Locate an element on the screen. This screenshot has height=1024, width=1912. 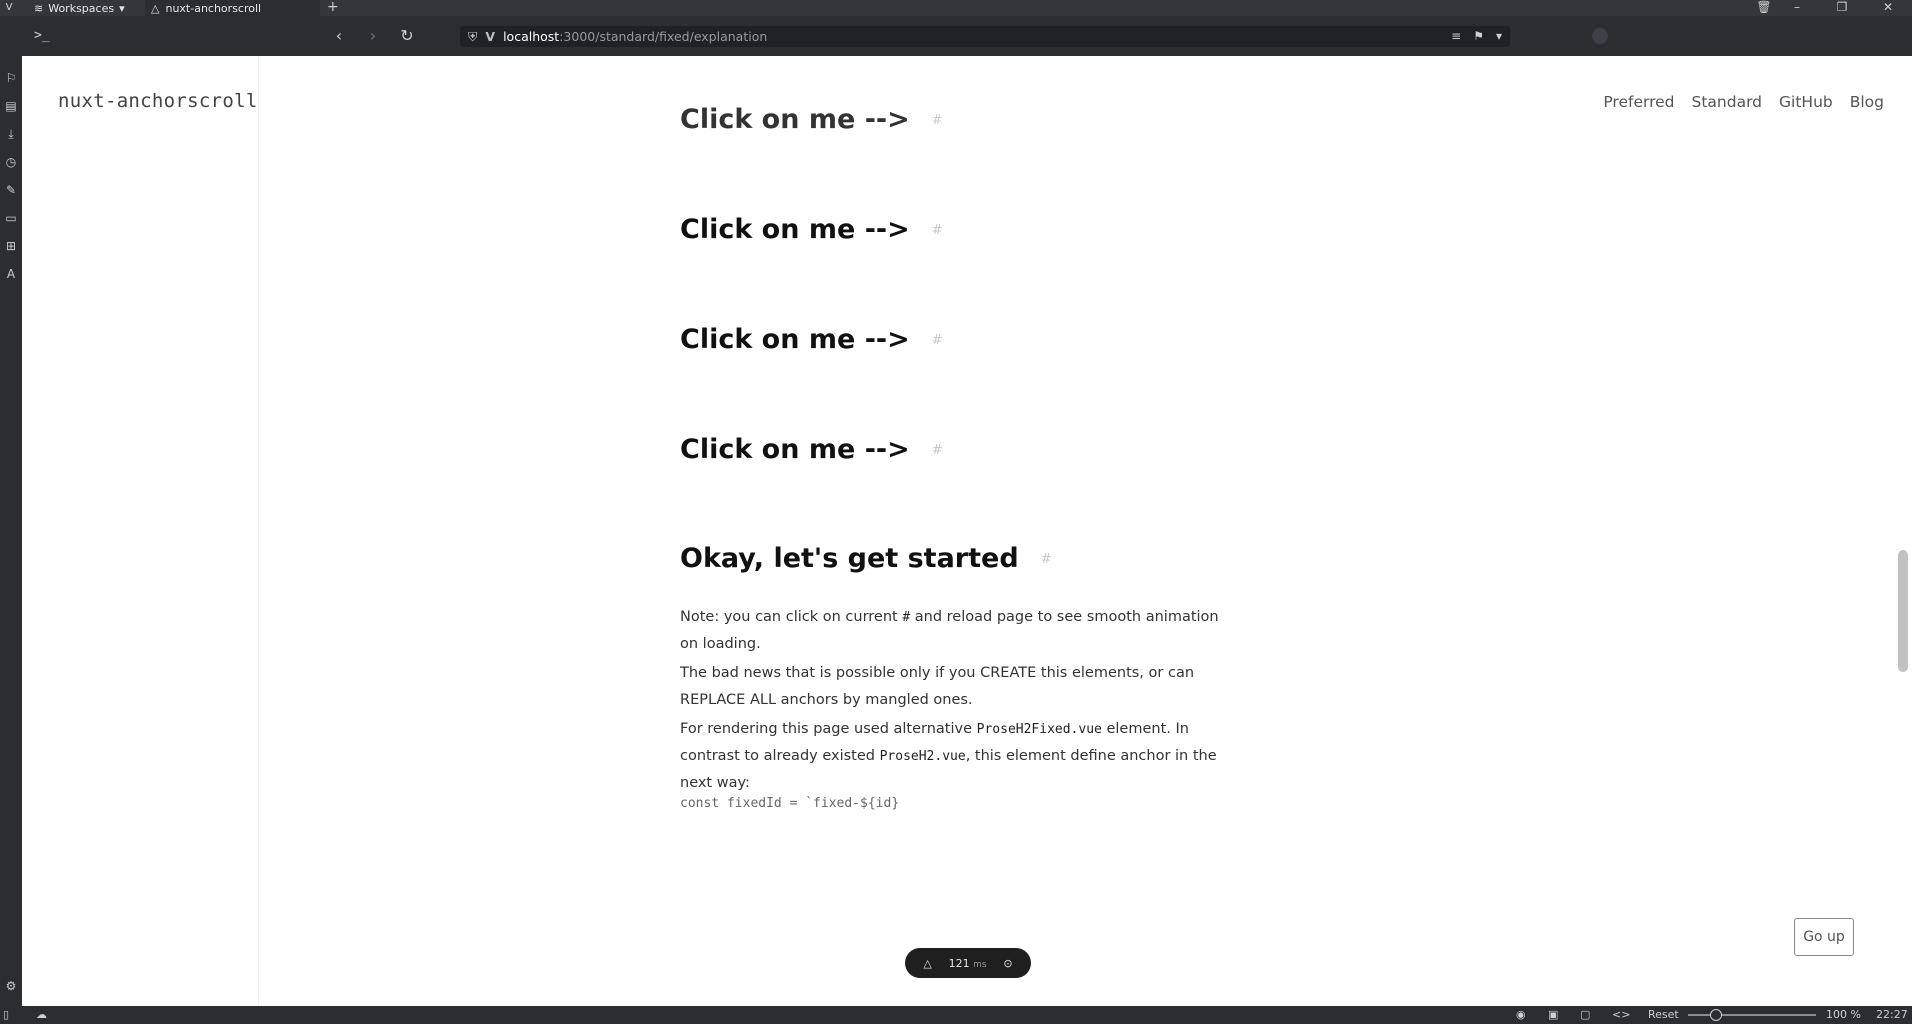
site-title: nuxt-anchorscroll is located at coordinates (158, 101).